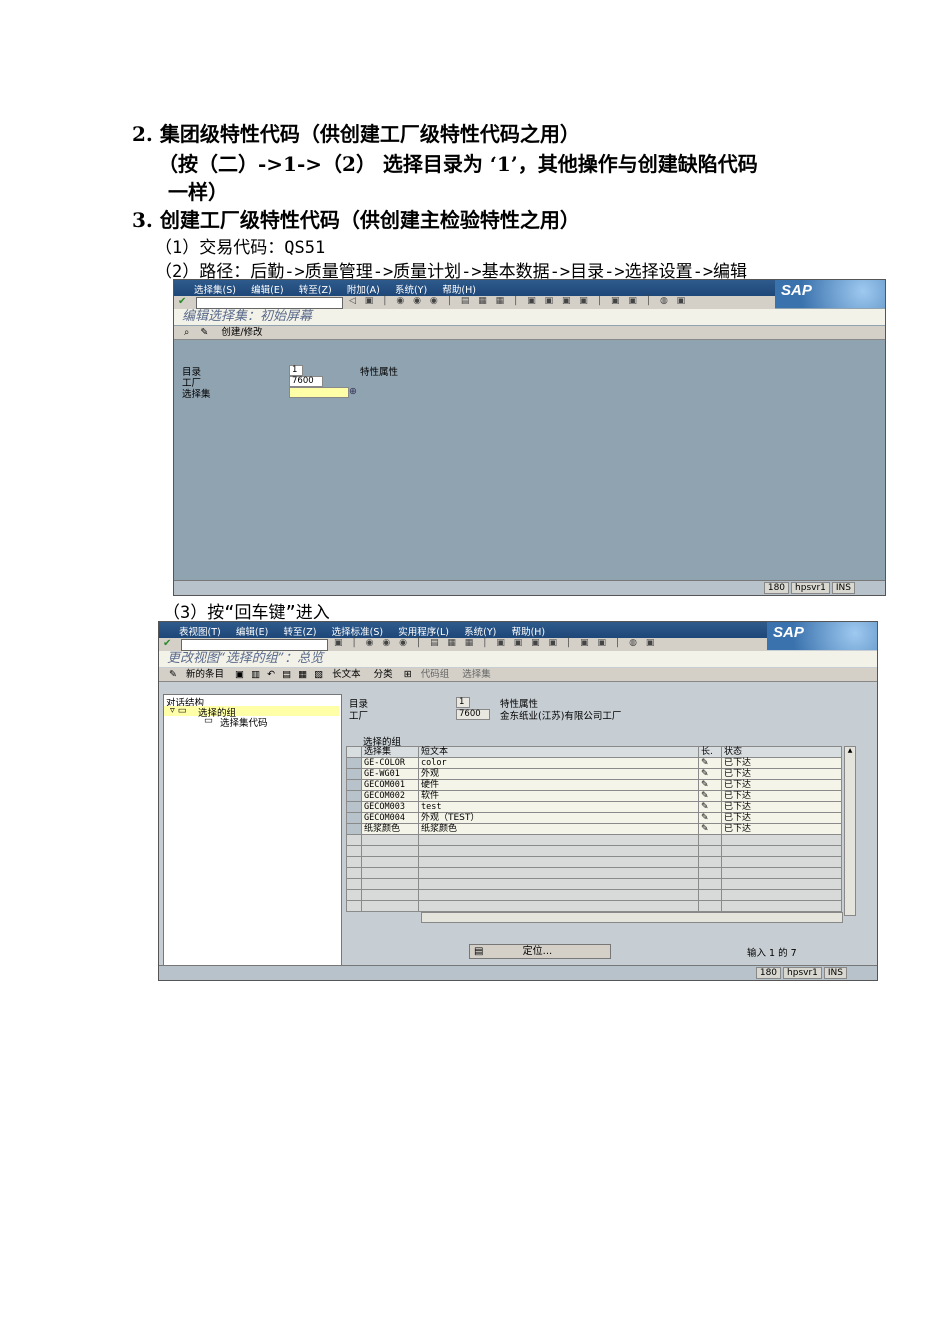 This screenshot has height=1344, width=950. I want to click on selset-cell: 纸浆颜色, so click(390, 829).